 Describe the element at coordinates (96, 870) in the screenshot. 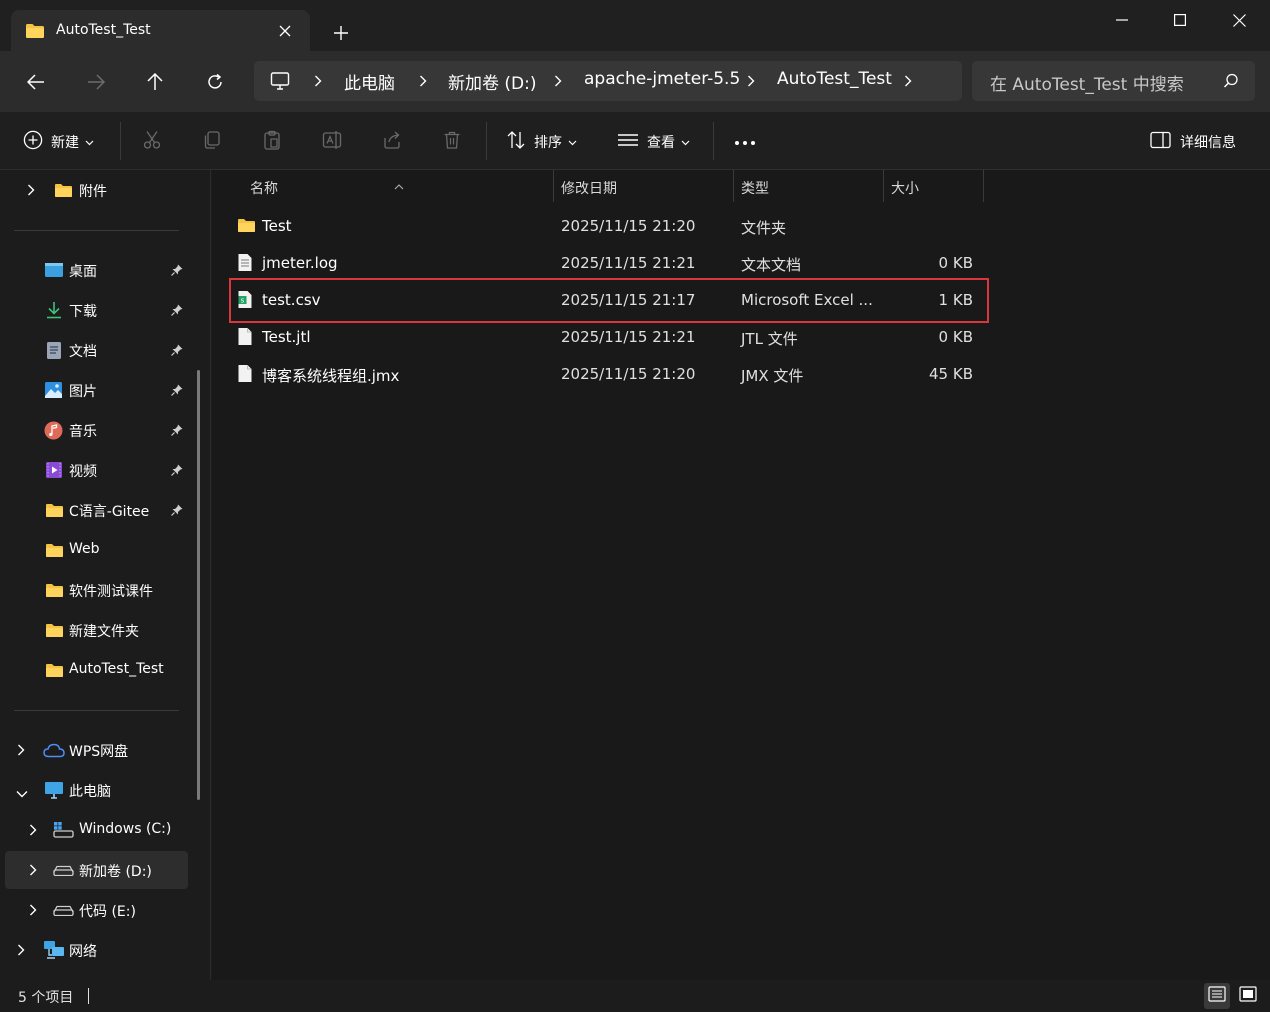

I see `sidebar-item-drive-d: 新加卷 (D:)` at that location.